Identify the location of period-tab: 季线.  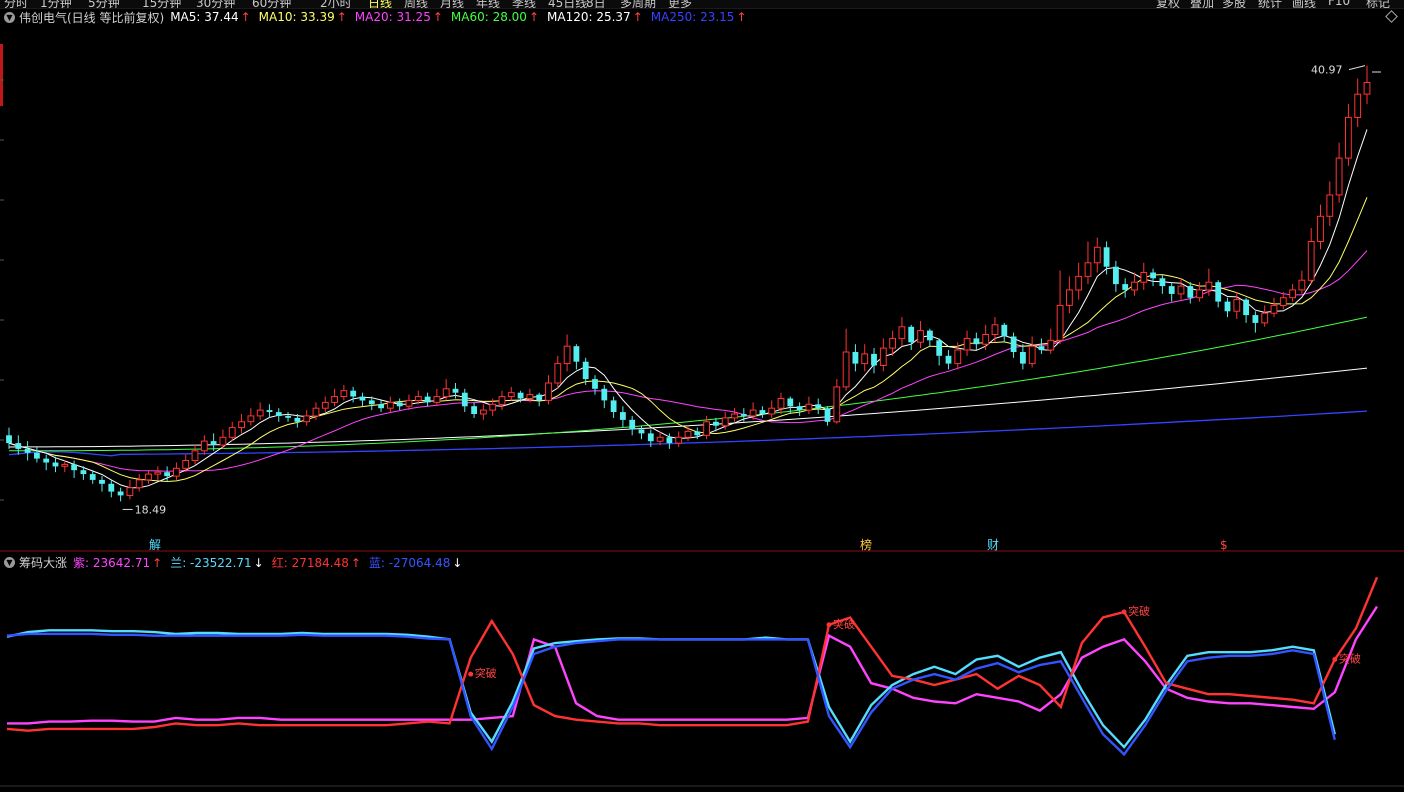
(524, 4).